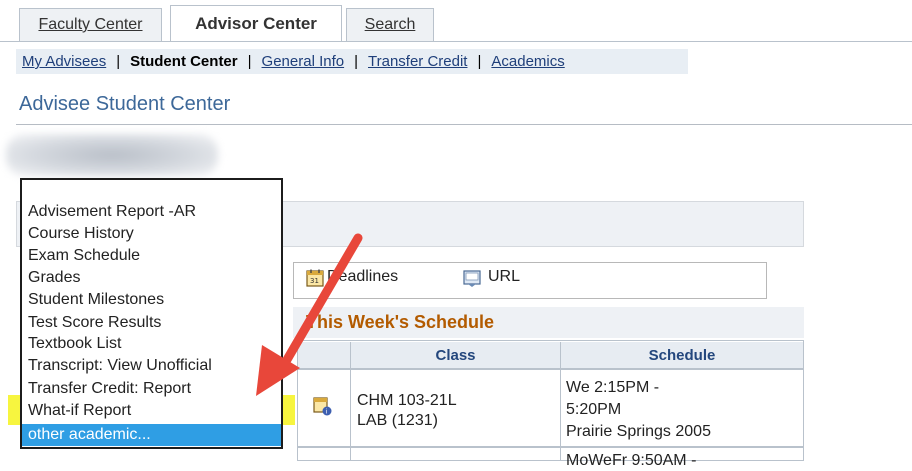 This screenshot has height=471, width=912. Describe the element at coordinates (327, 412) in the screenshot. I see `svg-text: i` at that location.